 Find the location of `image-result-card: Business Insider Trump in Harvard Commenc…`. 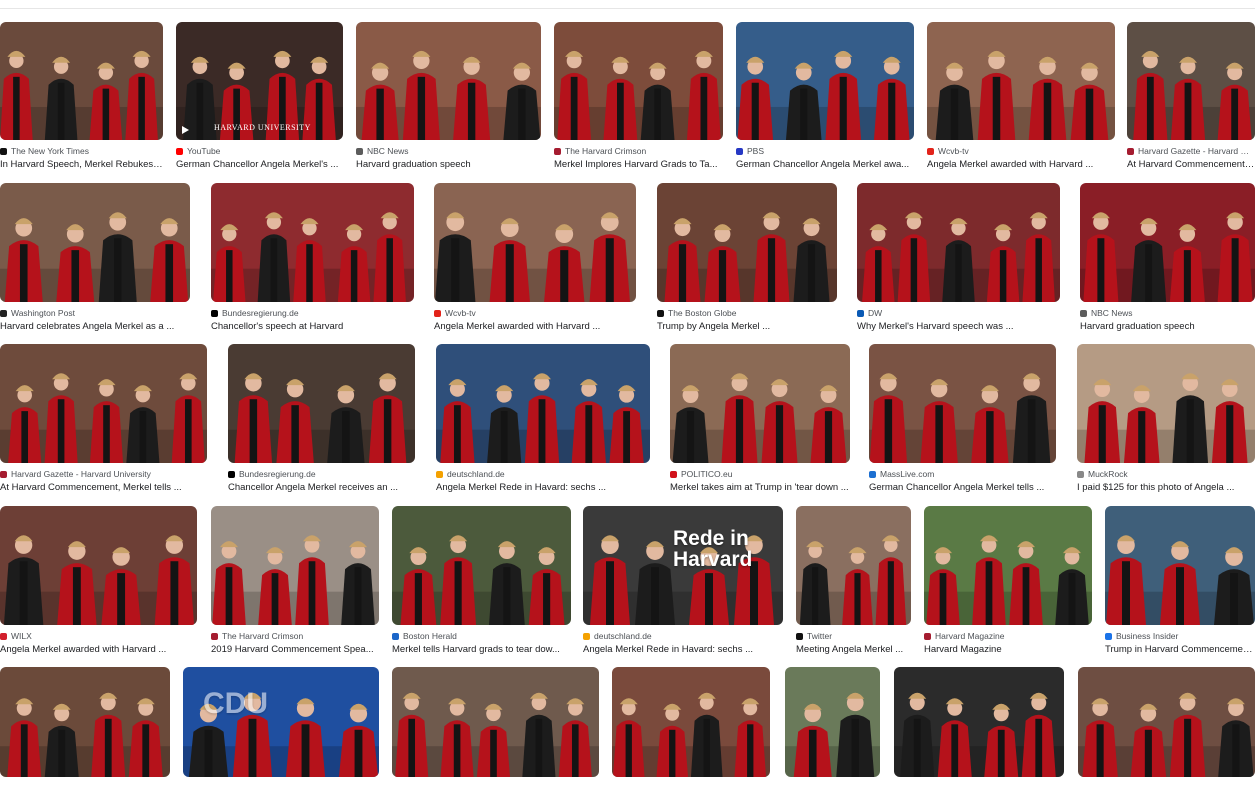

image-result-card: Business Insider Trump in Harvard Commenc… is located at coordinates (1180, 582).